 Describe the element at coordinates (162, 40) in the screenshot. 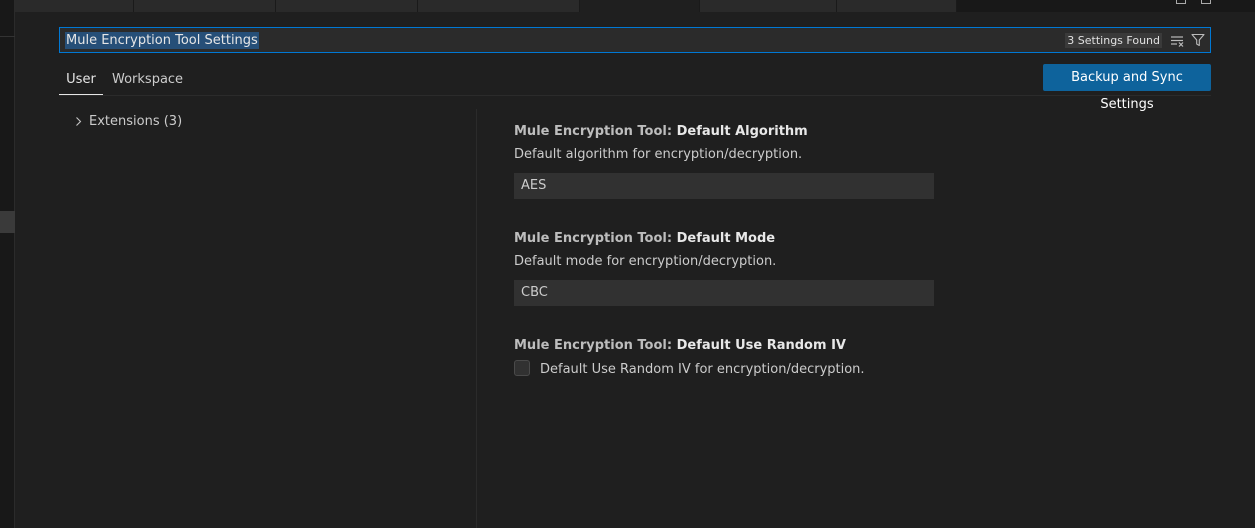

I see `search-query-text: Mule Encryption Tool Settings` at that location.